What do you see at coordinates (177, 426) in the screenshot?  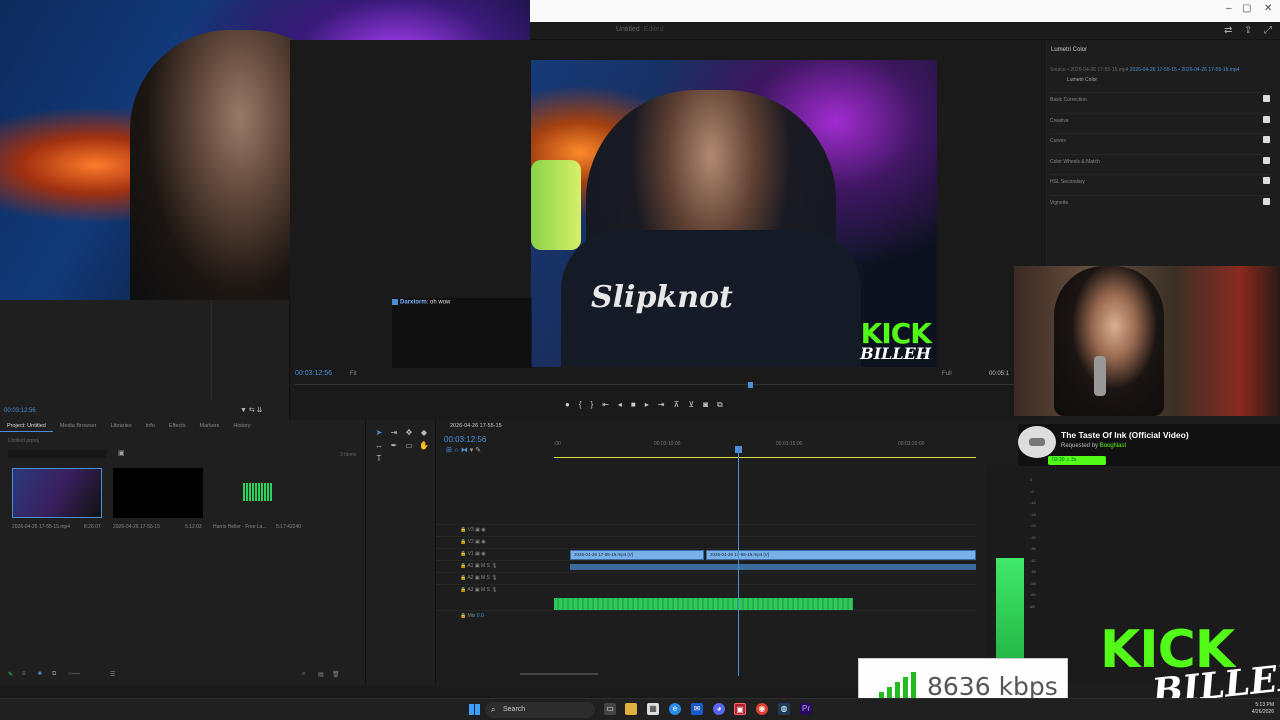 I see `tab-effects: Effects` at bounding box center [177, 426].